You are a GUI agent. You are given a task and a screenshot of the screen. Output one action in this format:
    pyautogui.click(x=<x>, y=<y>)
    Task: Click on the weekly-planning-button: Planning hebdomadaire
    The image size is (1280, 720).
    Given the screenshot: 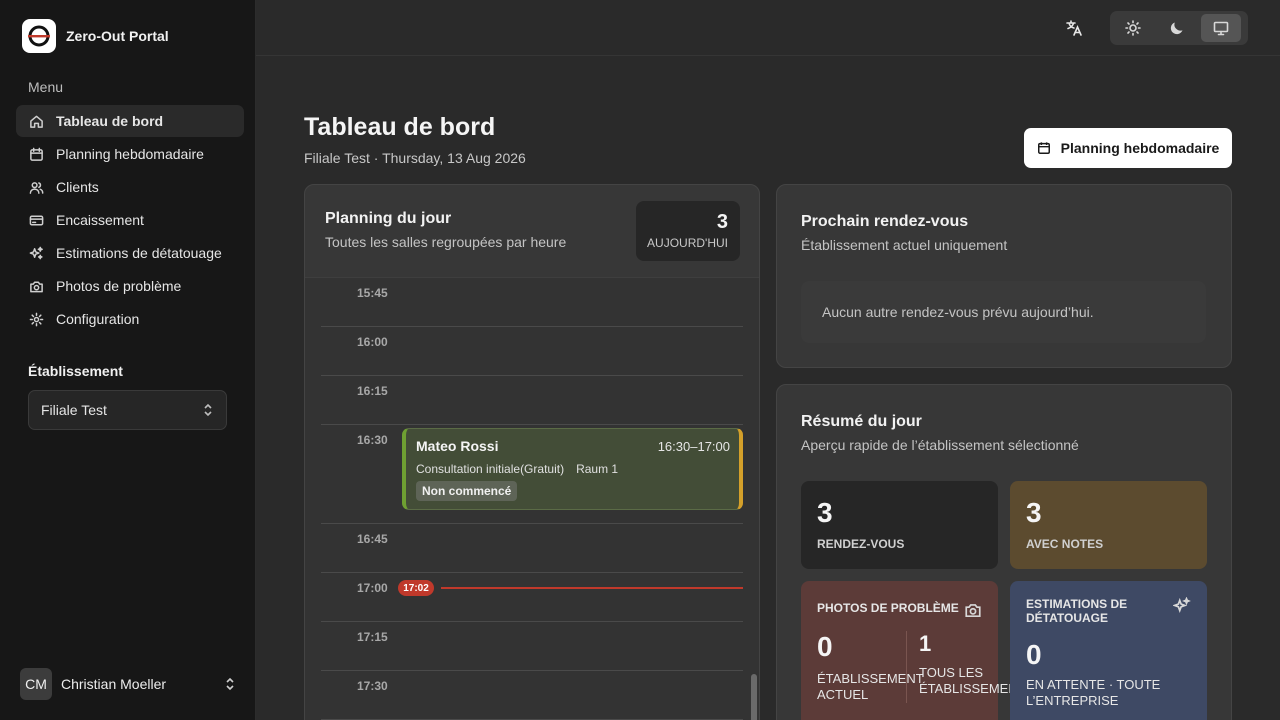 What is the action you would take?
    pyautogui.click(x=1128, y=148)
    